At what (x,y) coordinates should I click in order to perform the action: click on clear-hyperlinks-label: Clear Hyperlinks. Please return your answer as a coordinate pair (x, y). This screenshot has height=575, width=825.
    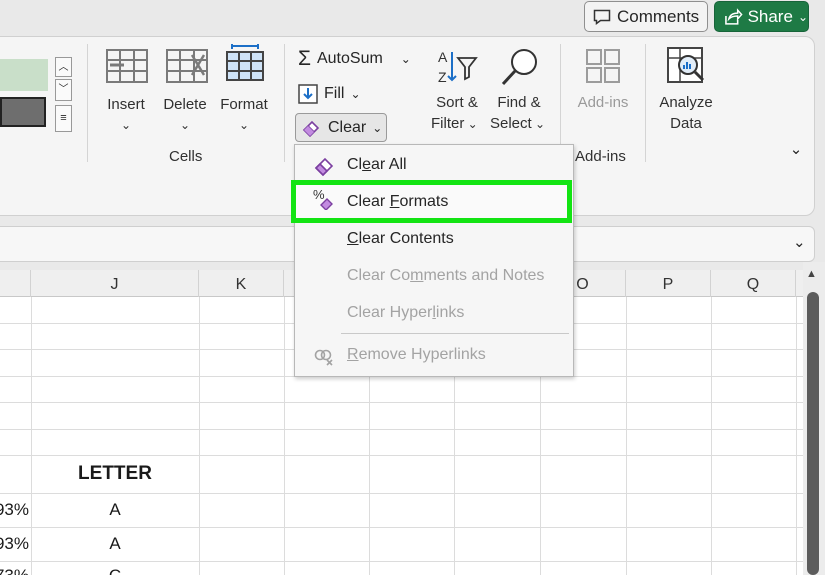
    Looking at the image, I should click on (406, 312).